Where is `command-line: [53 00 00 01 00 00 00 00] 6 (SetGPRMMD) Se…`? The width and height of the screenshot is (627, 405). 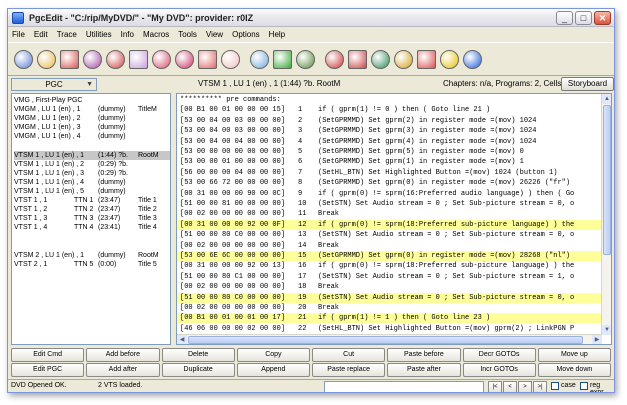
command-line: [53 00 00 01 00 00 00 00] 6 (SetGPRMMD) Se… is located at coordinates (389, 162).